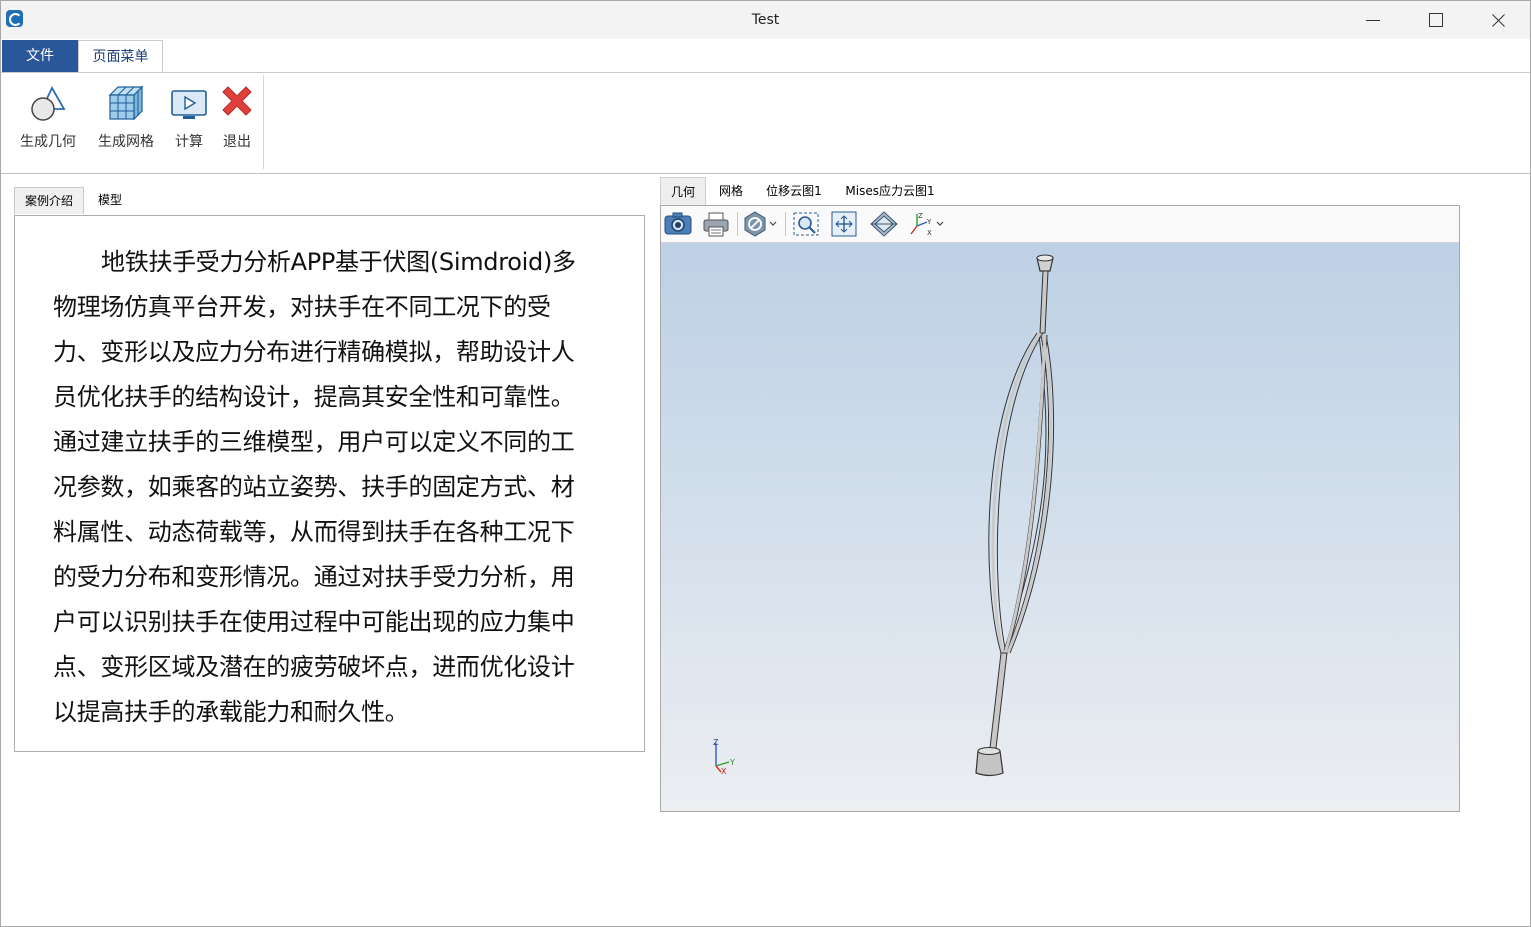  Describe the element at coordinates (189, 142) in the screenshot. I see `compute-label: 计算` at that location.